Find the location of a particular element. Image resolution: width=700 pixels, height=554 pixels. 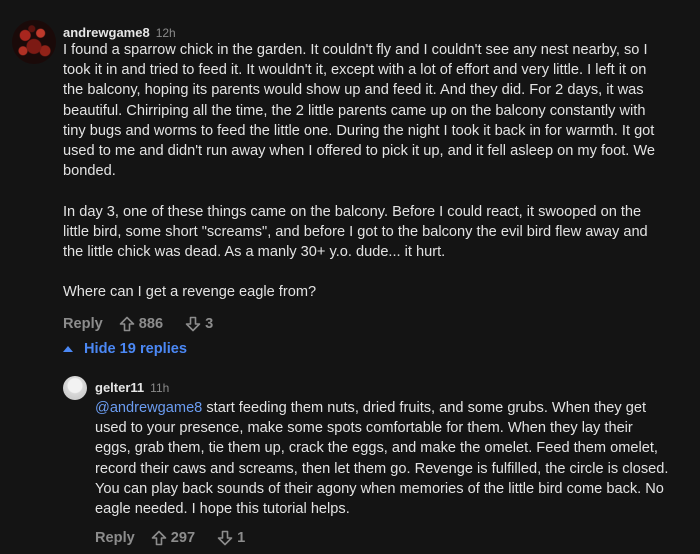

comment-actions: Reply 886 3 is located at coordinates (138, 324).